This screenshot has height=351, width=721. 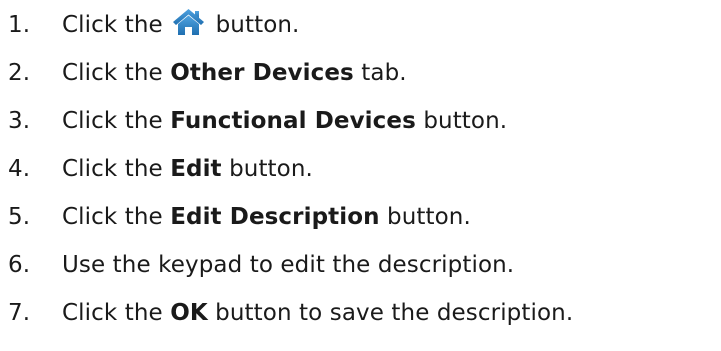 I want to click on step-text-end: button to save the description., so click(x=390, y=313).